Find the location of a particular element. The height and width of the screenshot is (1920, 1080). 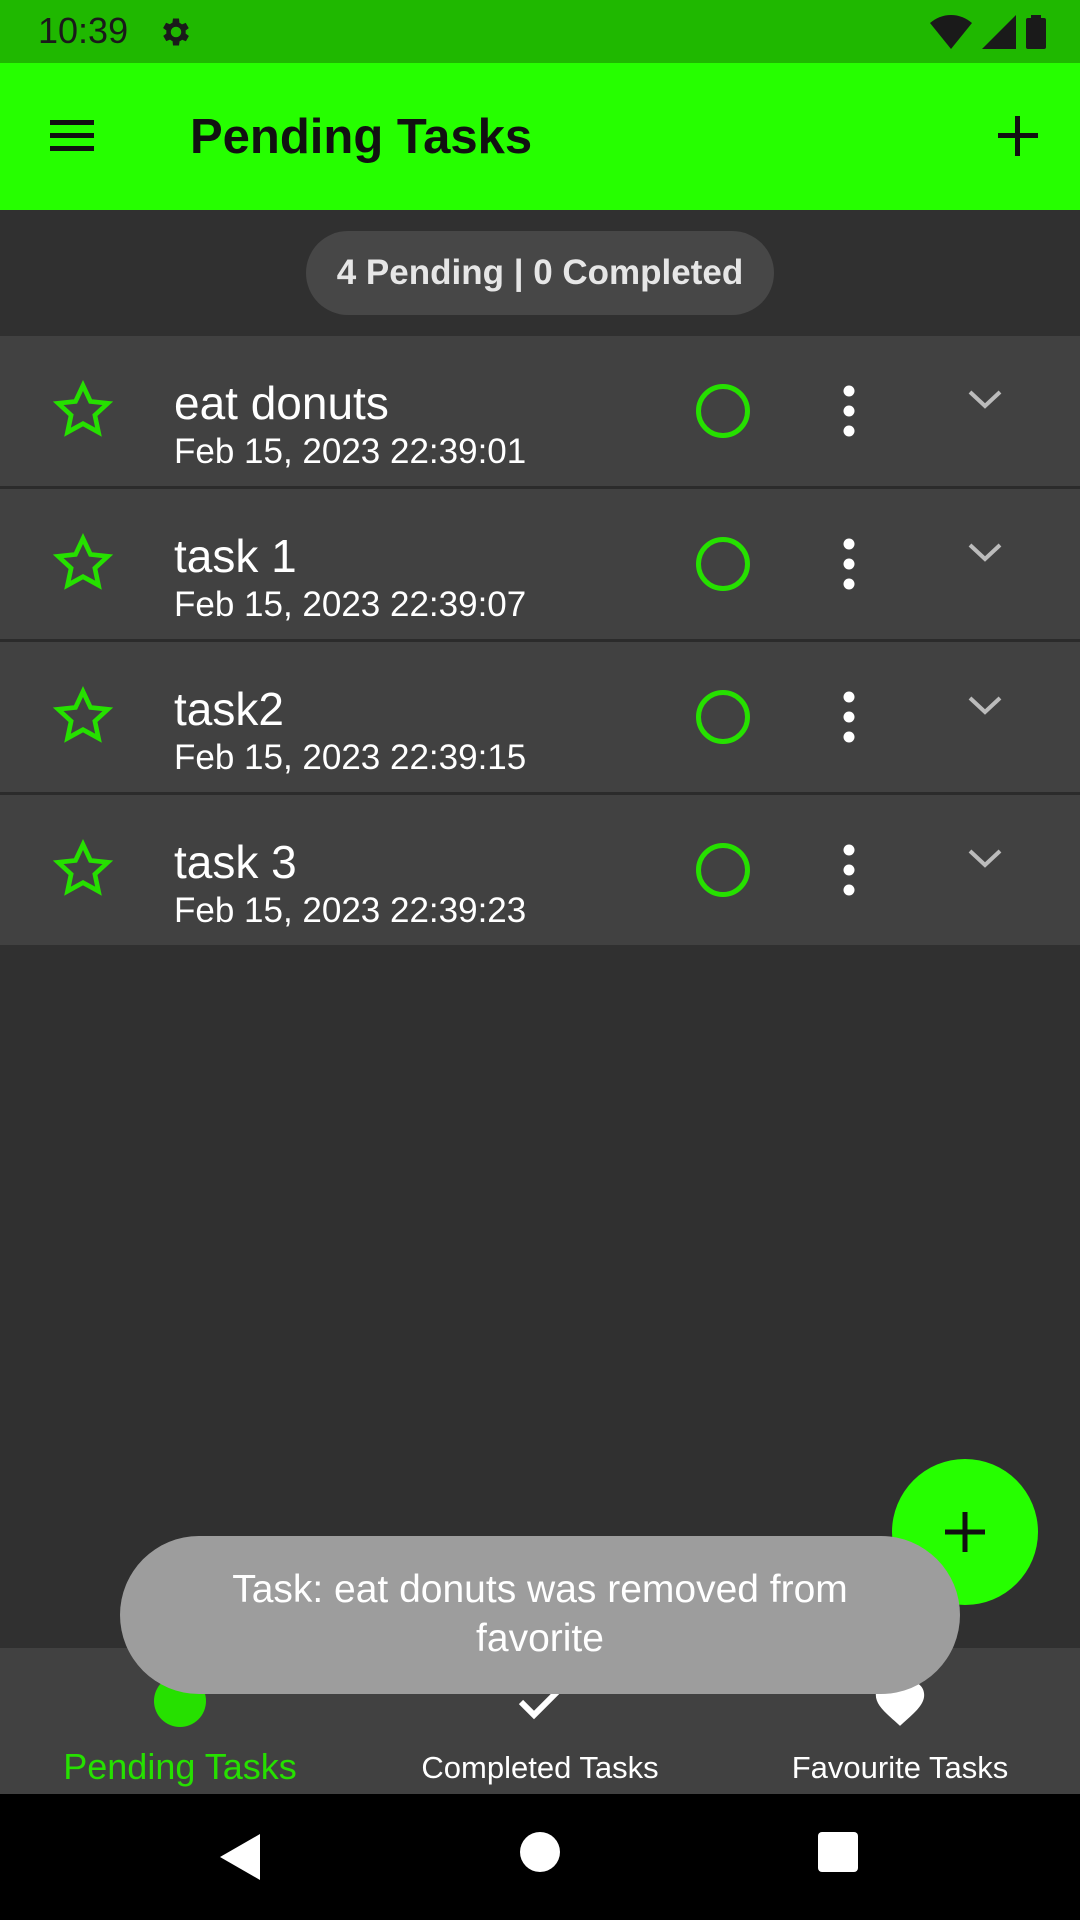

cell-signal-icon is located at coordinates (999, 32).